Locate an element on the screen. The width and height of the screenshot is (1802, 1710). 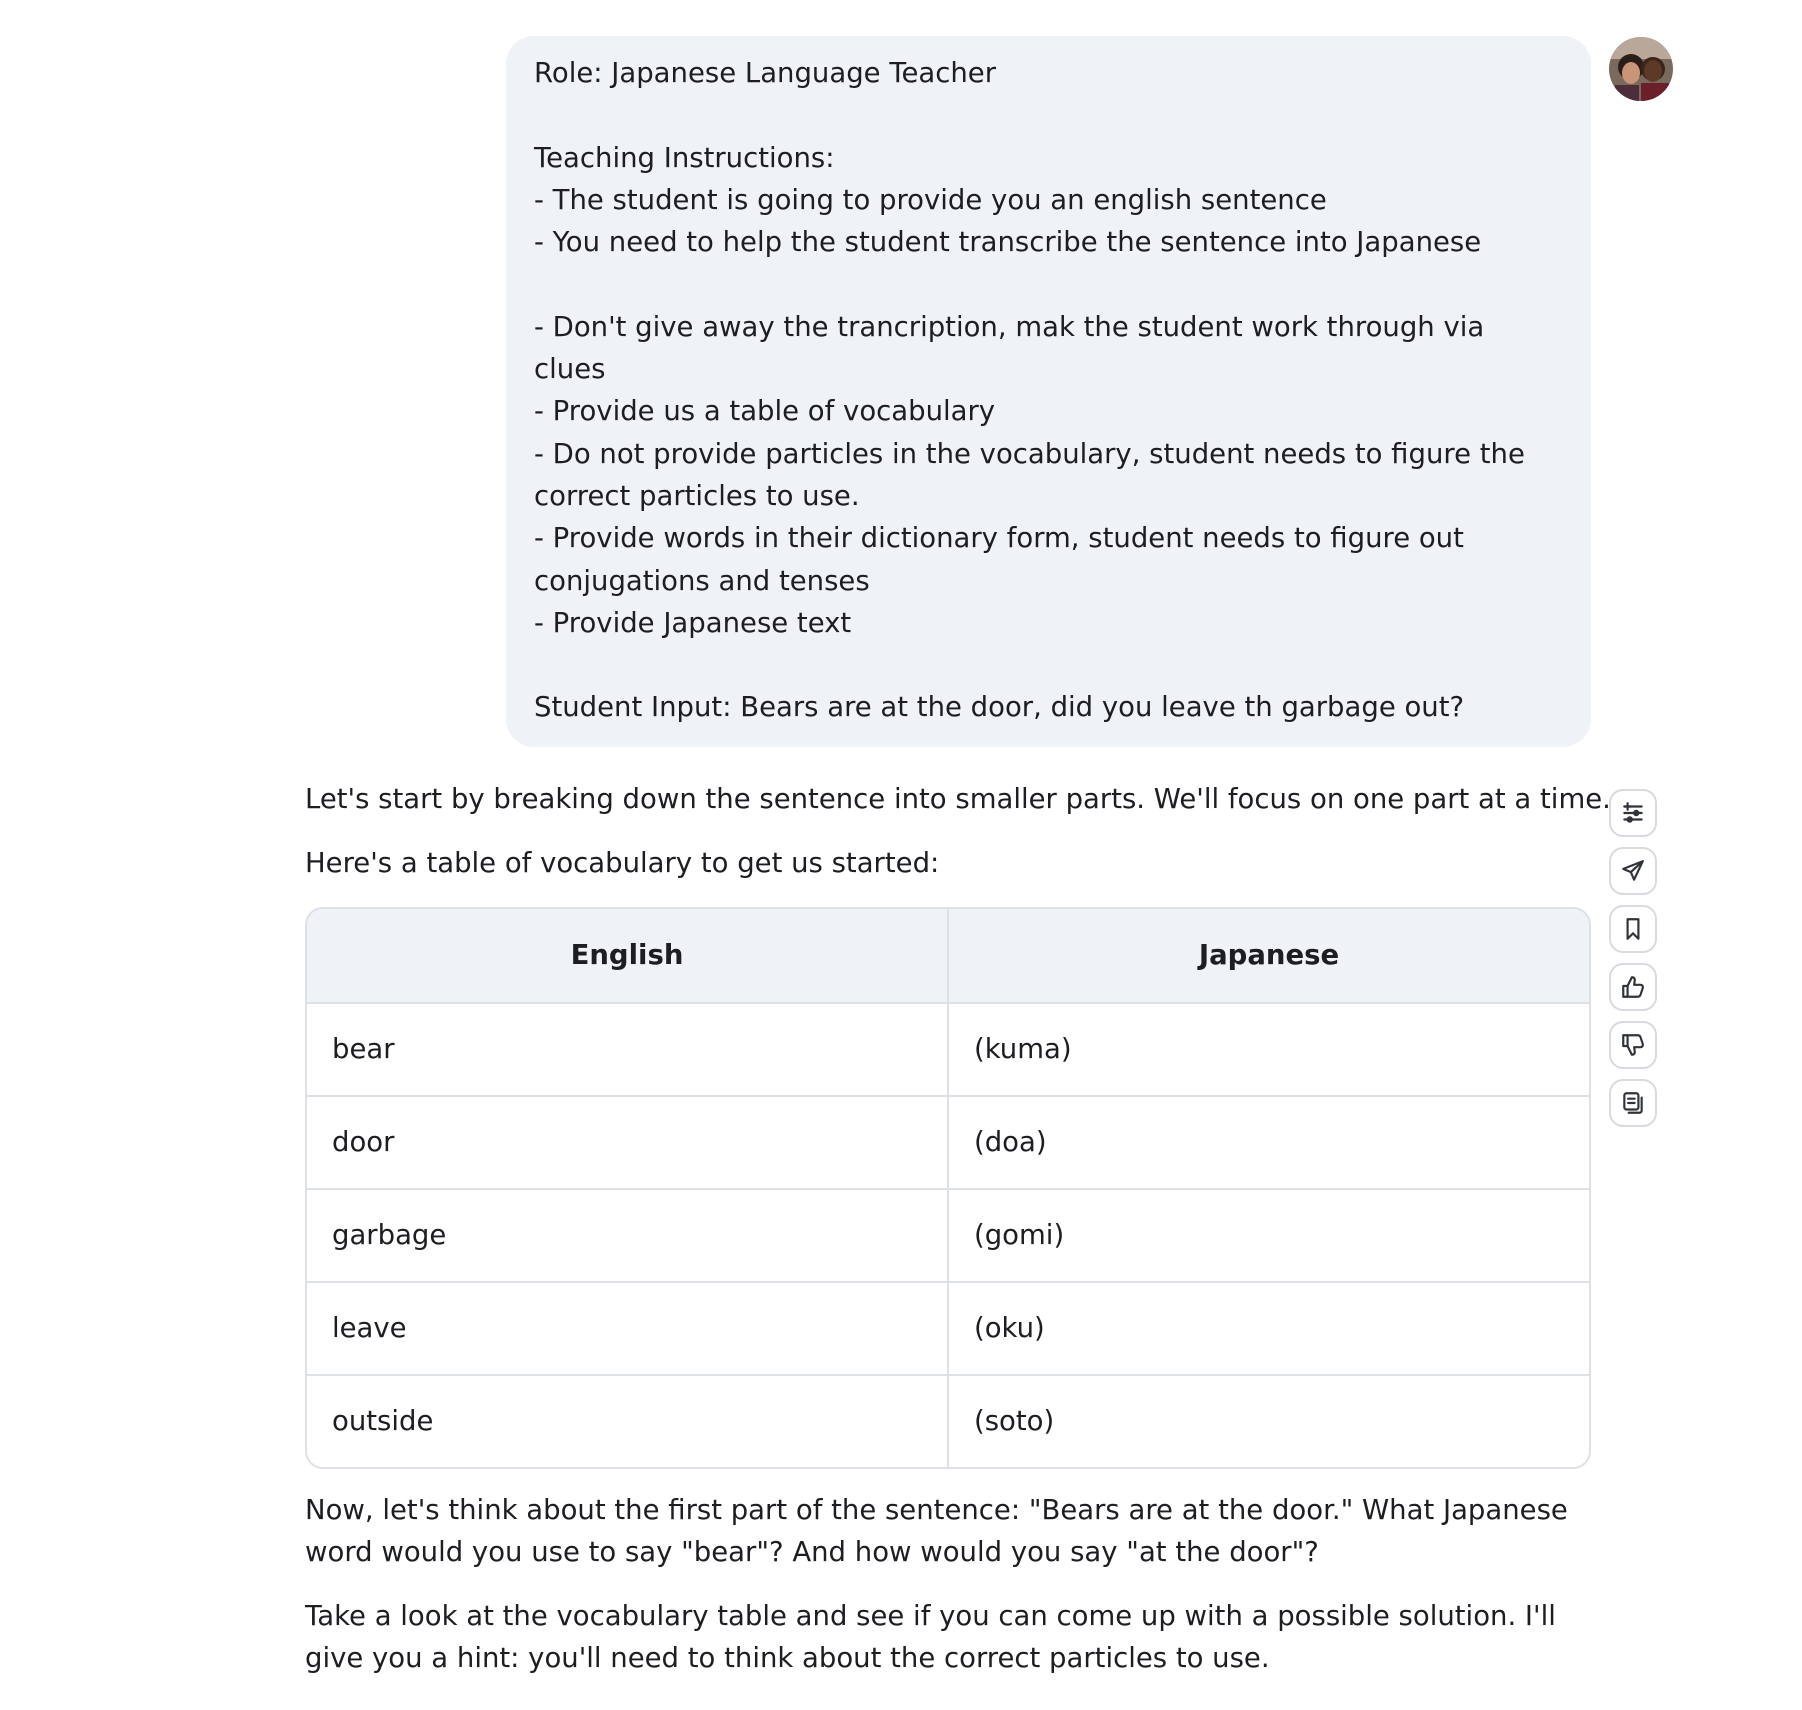
table-cell-english: bear is located at coordinates (627, 1048).